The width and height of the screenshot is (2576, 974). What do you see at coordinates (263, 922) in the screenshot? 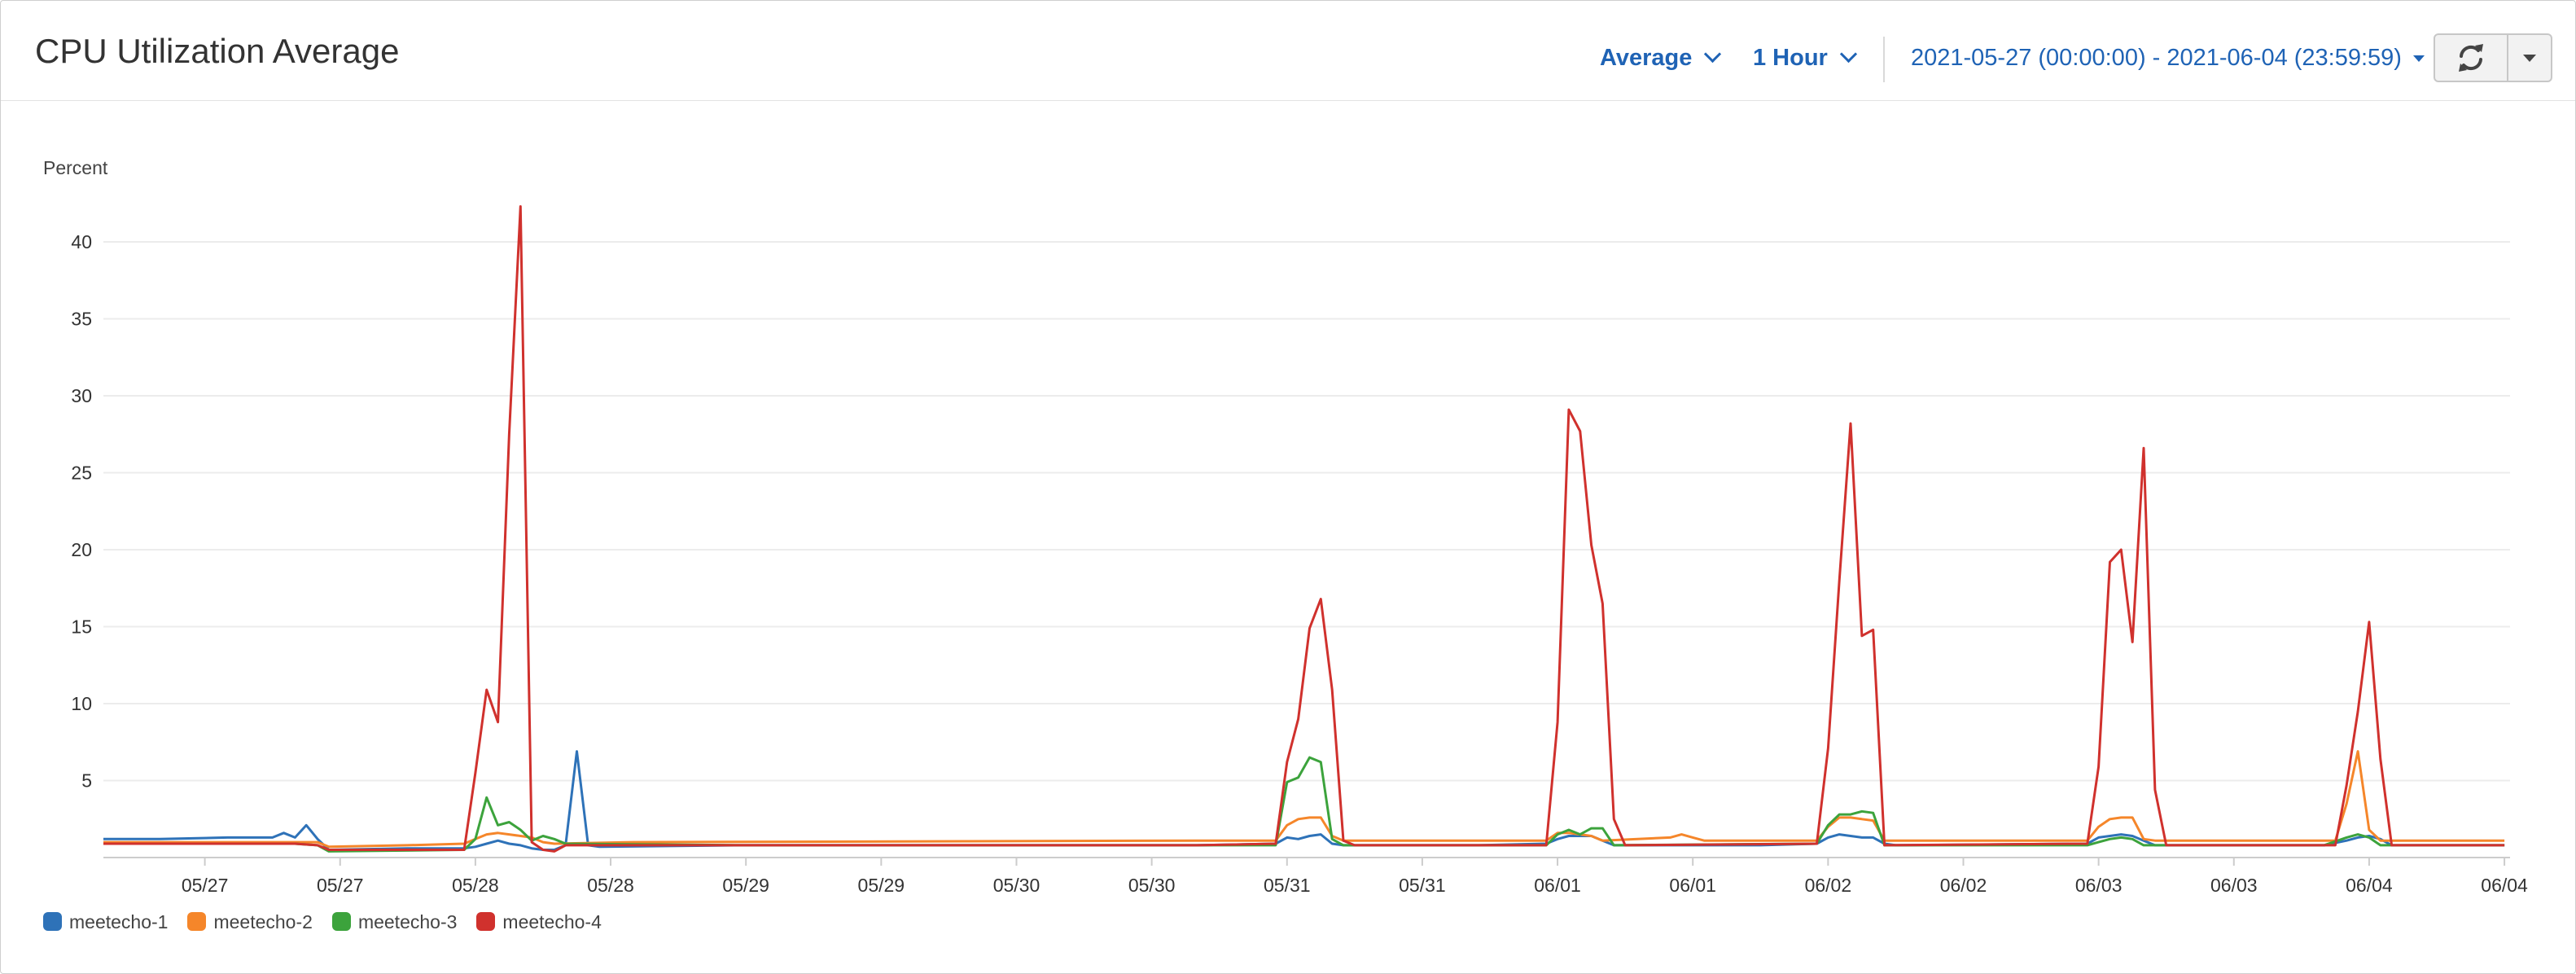
I see `legend-label: meetecho-2` at bounding box center [263, 922].